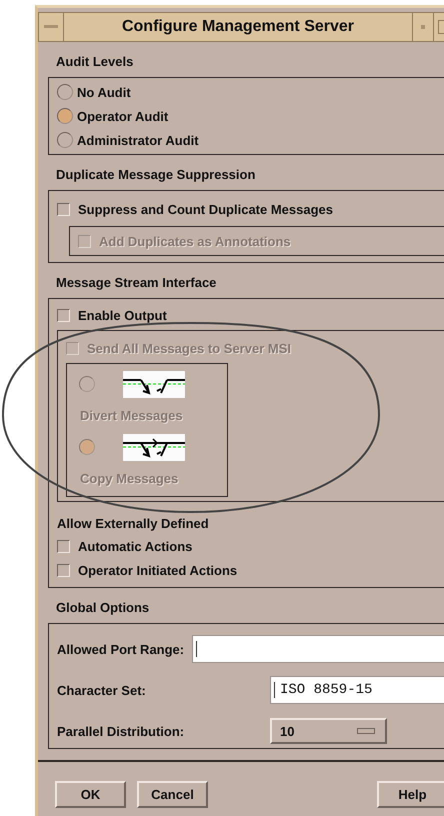 The image size is (444, 816). What do you see at coordinates (154, 447) in the screenshot?
I see `copy-diagram-icon` at bounding box center [154, 447].